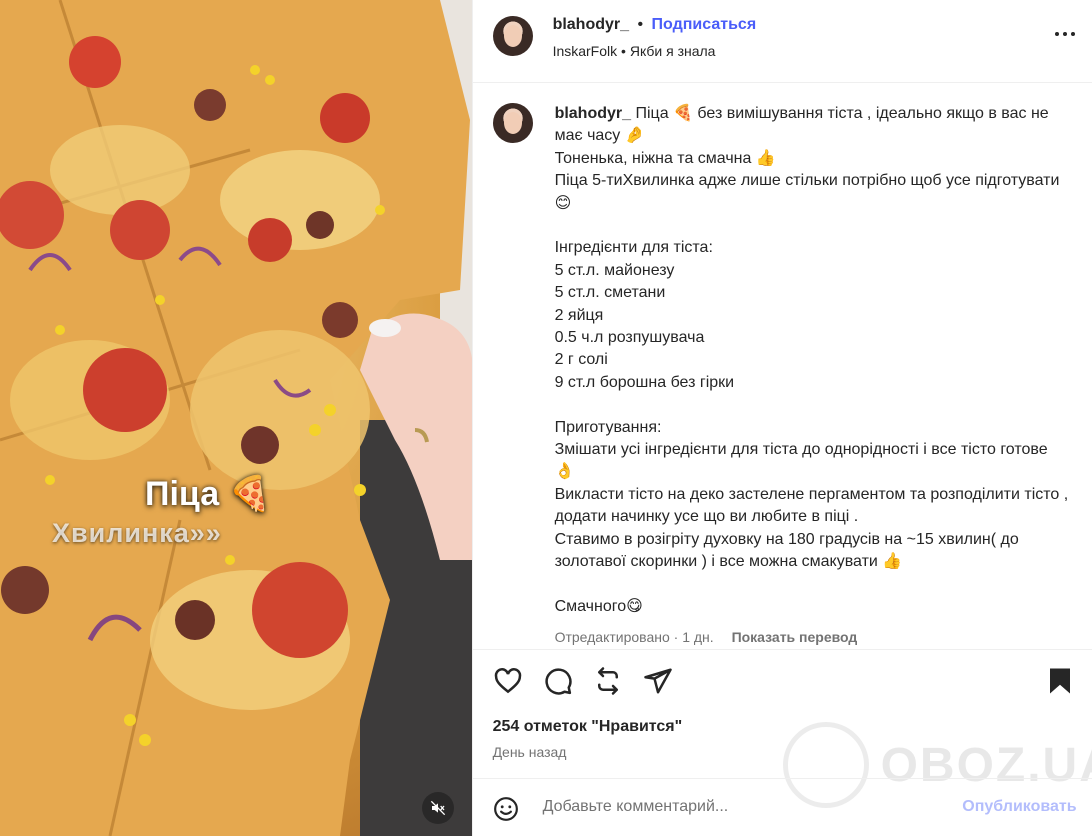  Describe the element at coordinates (673, 51) in the screenshot. I see `music-title: Якби я знала` at that location.